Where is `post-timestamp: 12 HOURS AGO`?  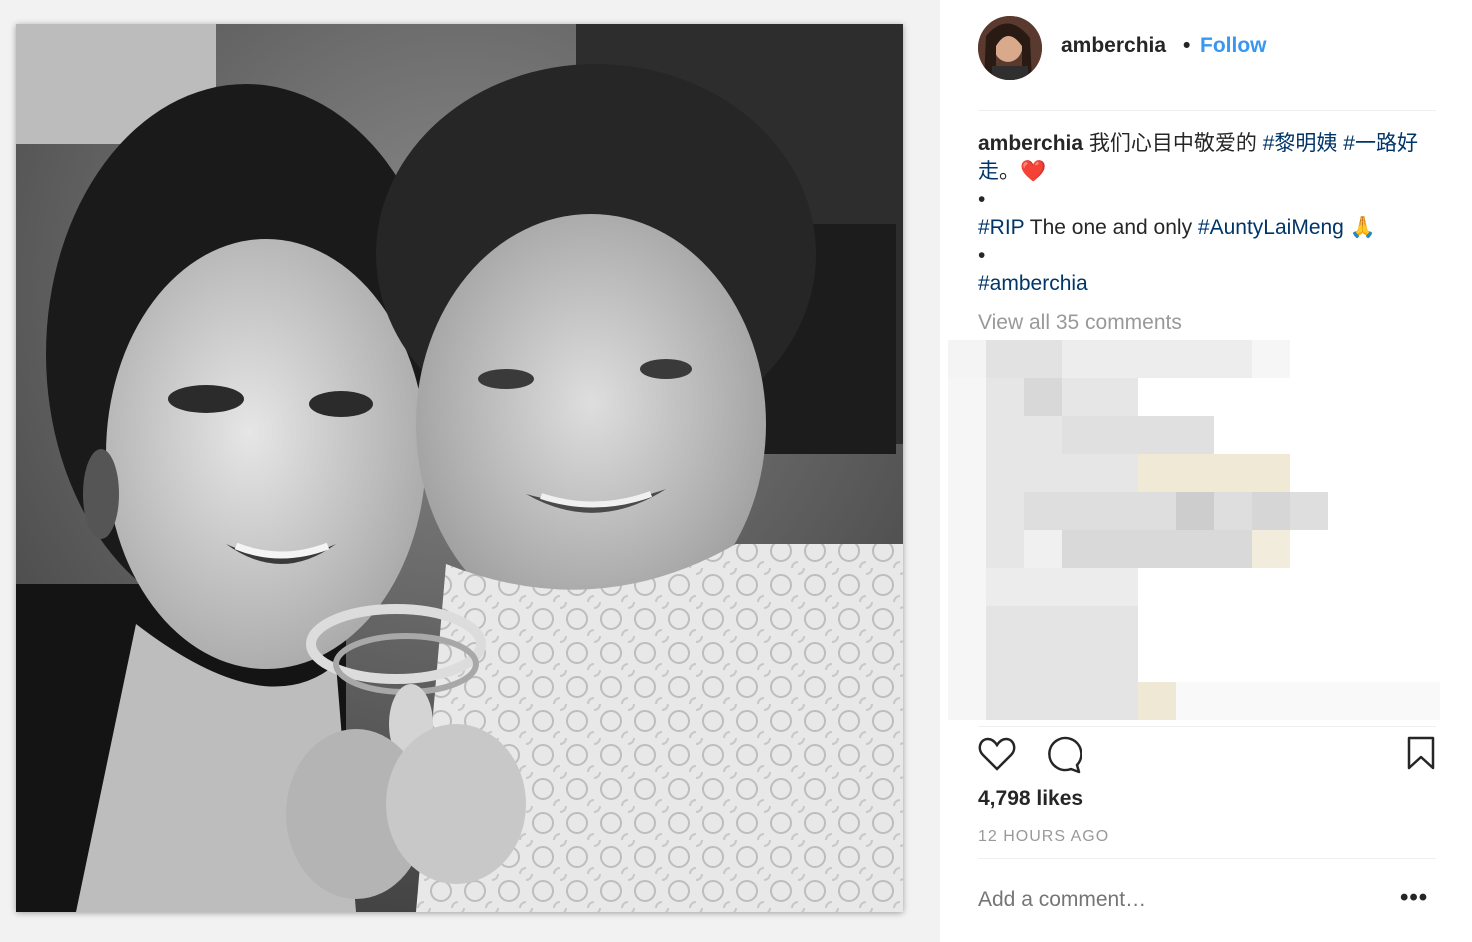 post-timestamp: 12 HOURS AGO is located at coordinates (1044, 836).